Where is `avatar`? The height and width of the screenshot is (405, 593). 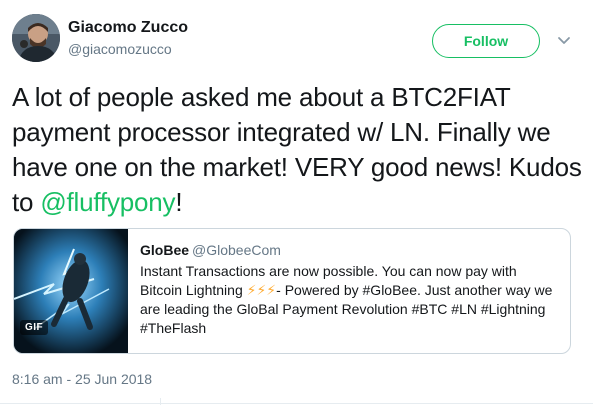 avatar is located at coordinates (36, 38).